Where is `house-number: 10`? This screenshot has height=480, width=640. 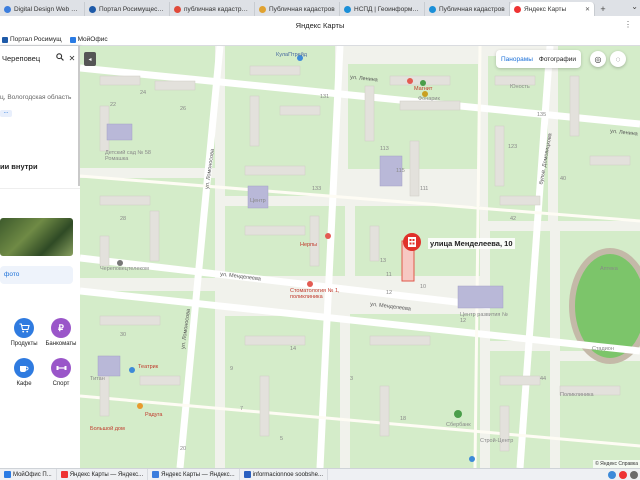
house-number: 10 is located at coordinates (423, 287).